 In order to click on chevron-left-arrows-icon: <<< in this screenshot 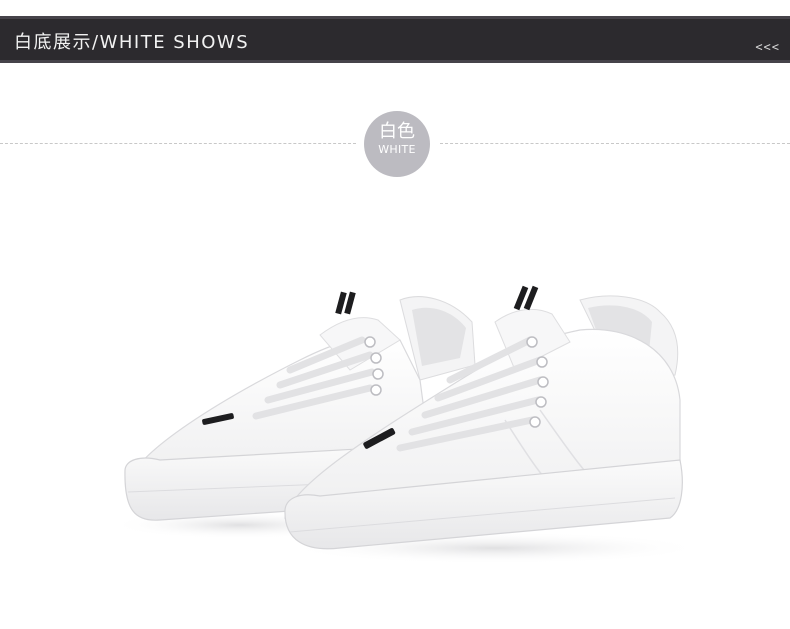, I will do `click(767, 47)`.